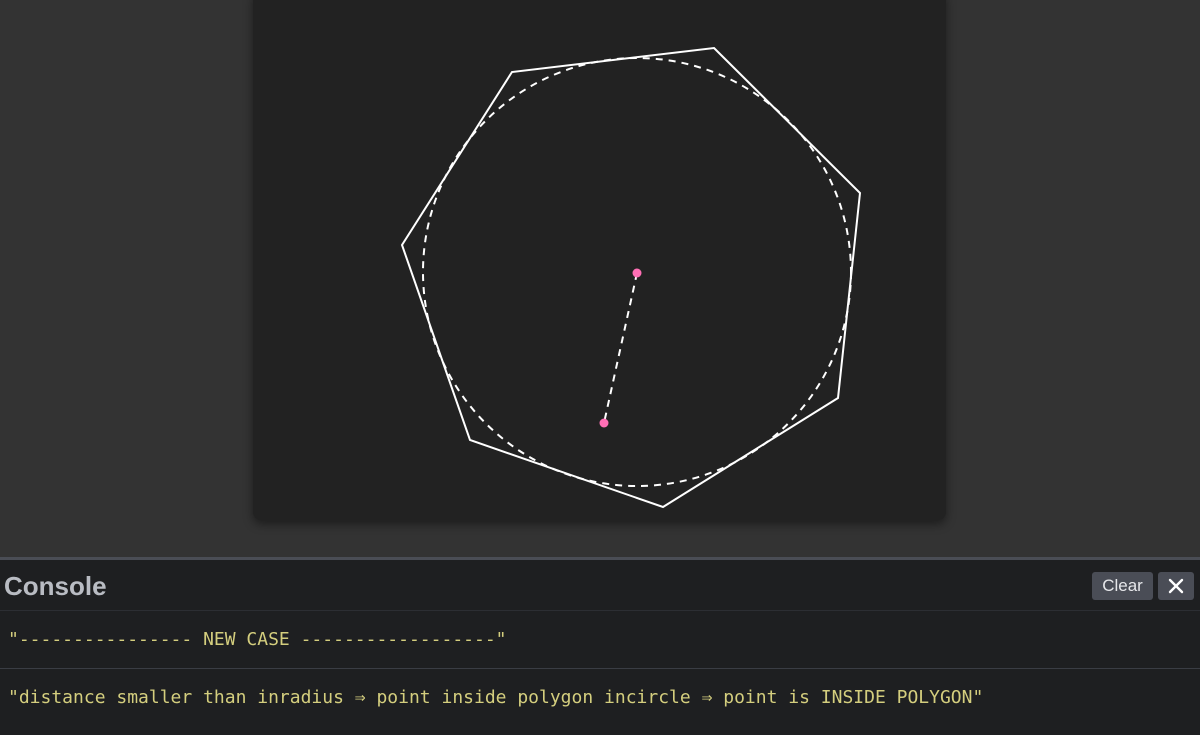  Describe the element at coordinates (55, 586) in the screenshot. I see `console-title: Console` at that location.